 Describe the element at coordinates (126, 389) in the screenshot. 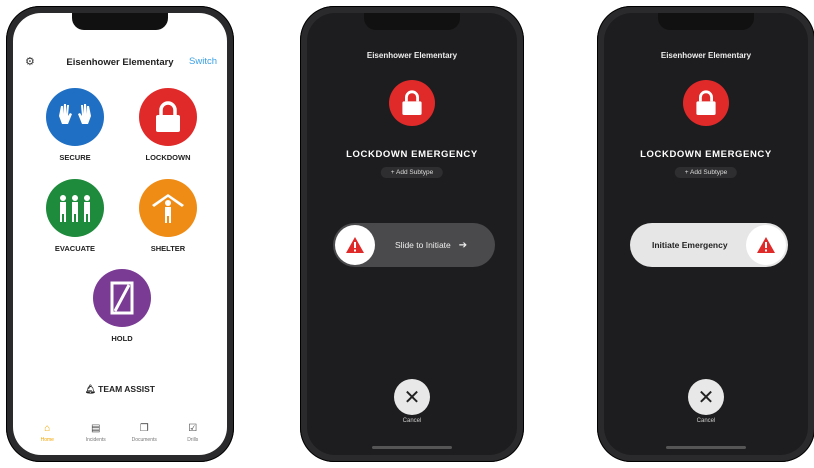

I see `team-assist-label: TEAM ASSIST` at that location.